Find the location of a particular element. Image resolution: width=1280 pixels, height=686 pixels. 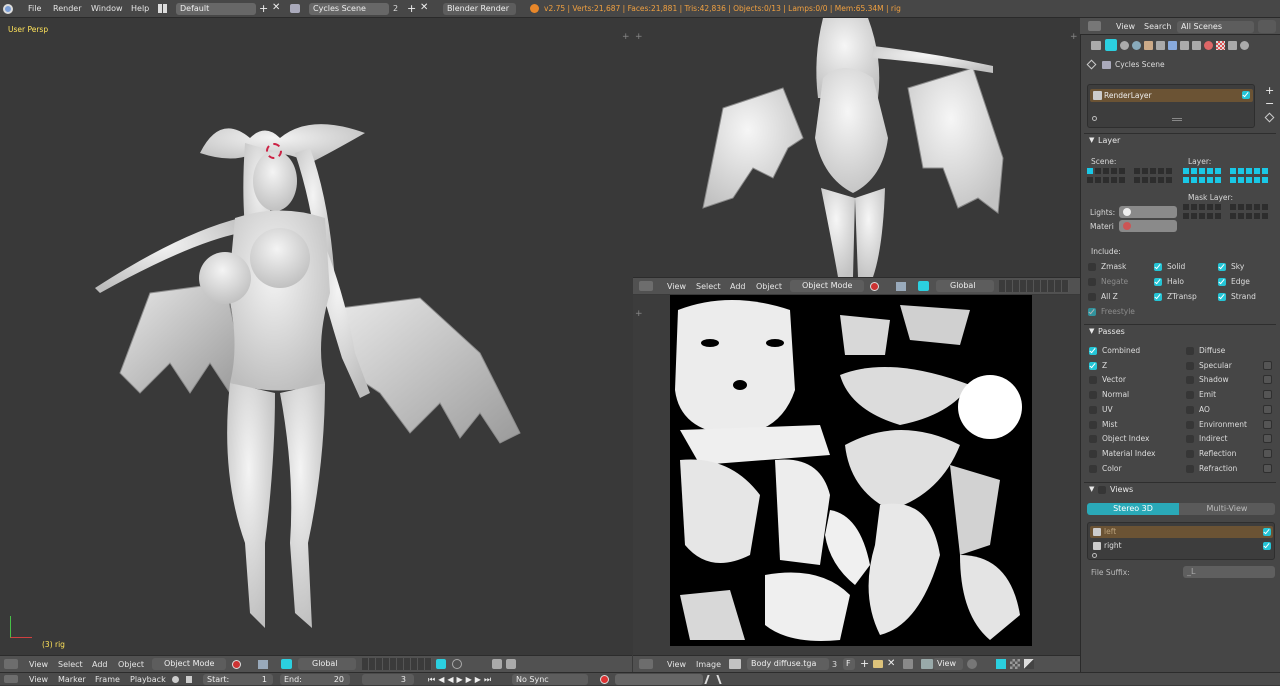

object-tab-icon is located at coordinates (1148, 45).